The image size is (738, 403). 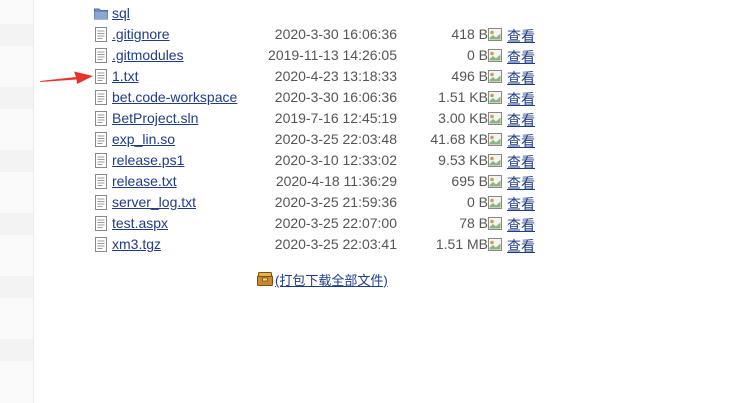 What do you see at coordinates (144, 181) in the screenshot?
I see `file-link: release.txt` at bounding box center [144, 181].